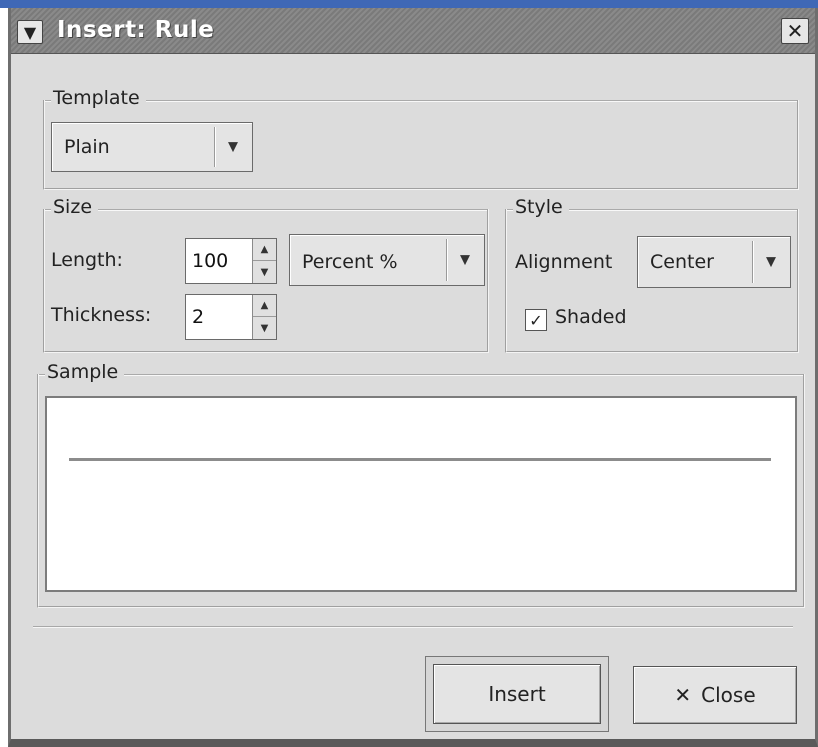  I want to click on shaded-label: Shaded, so click(591, 317).